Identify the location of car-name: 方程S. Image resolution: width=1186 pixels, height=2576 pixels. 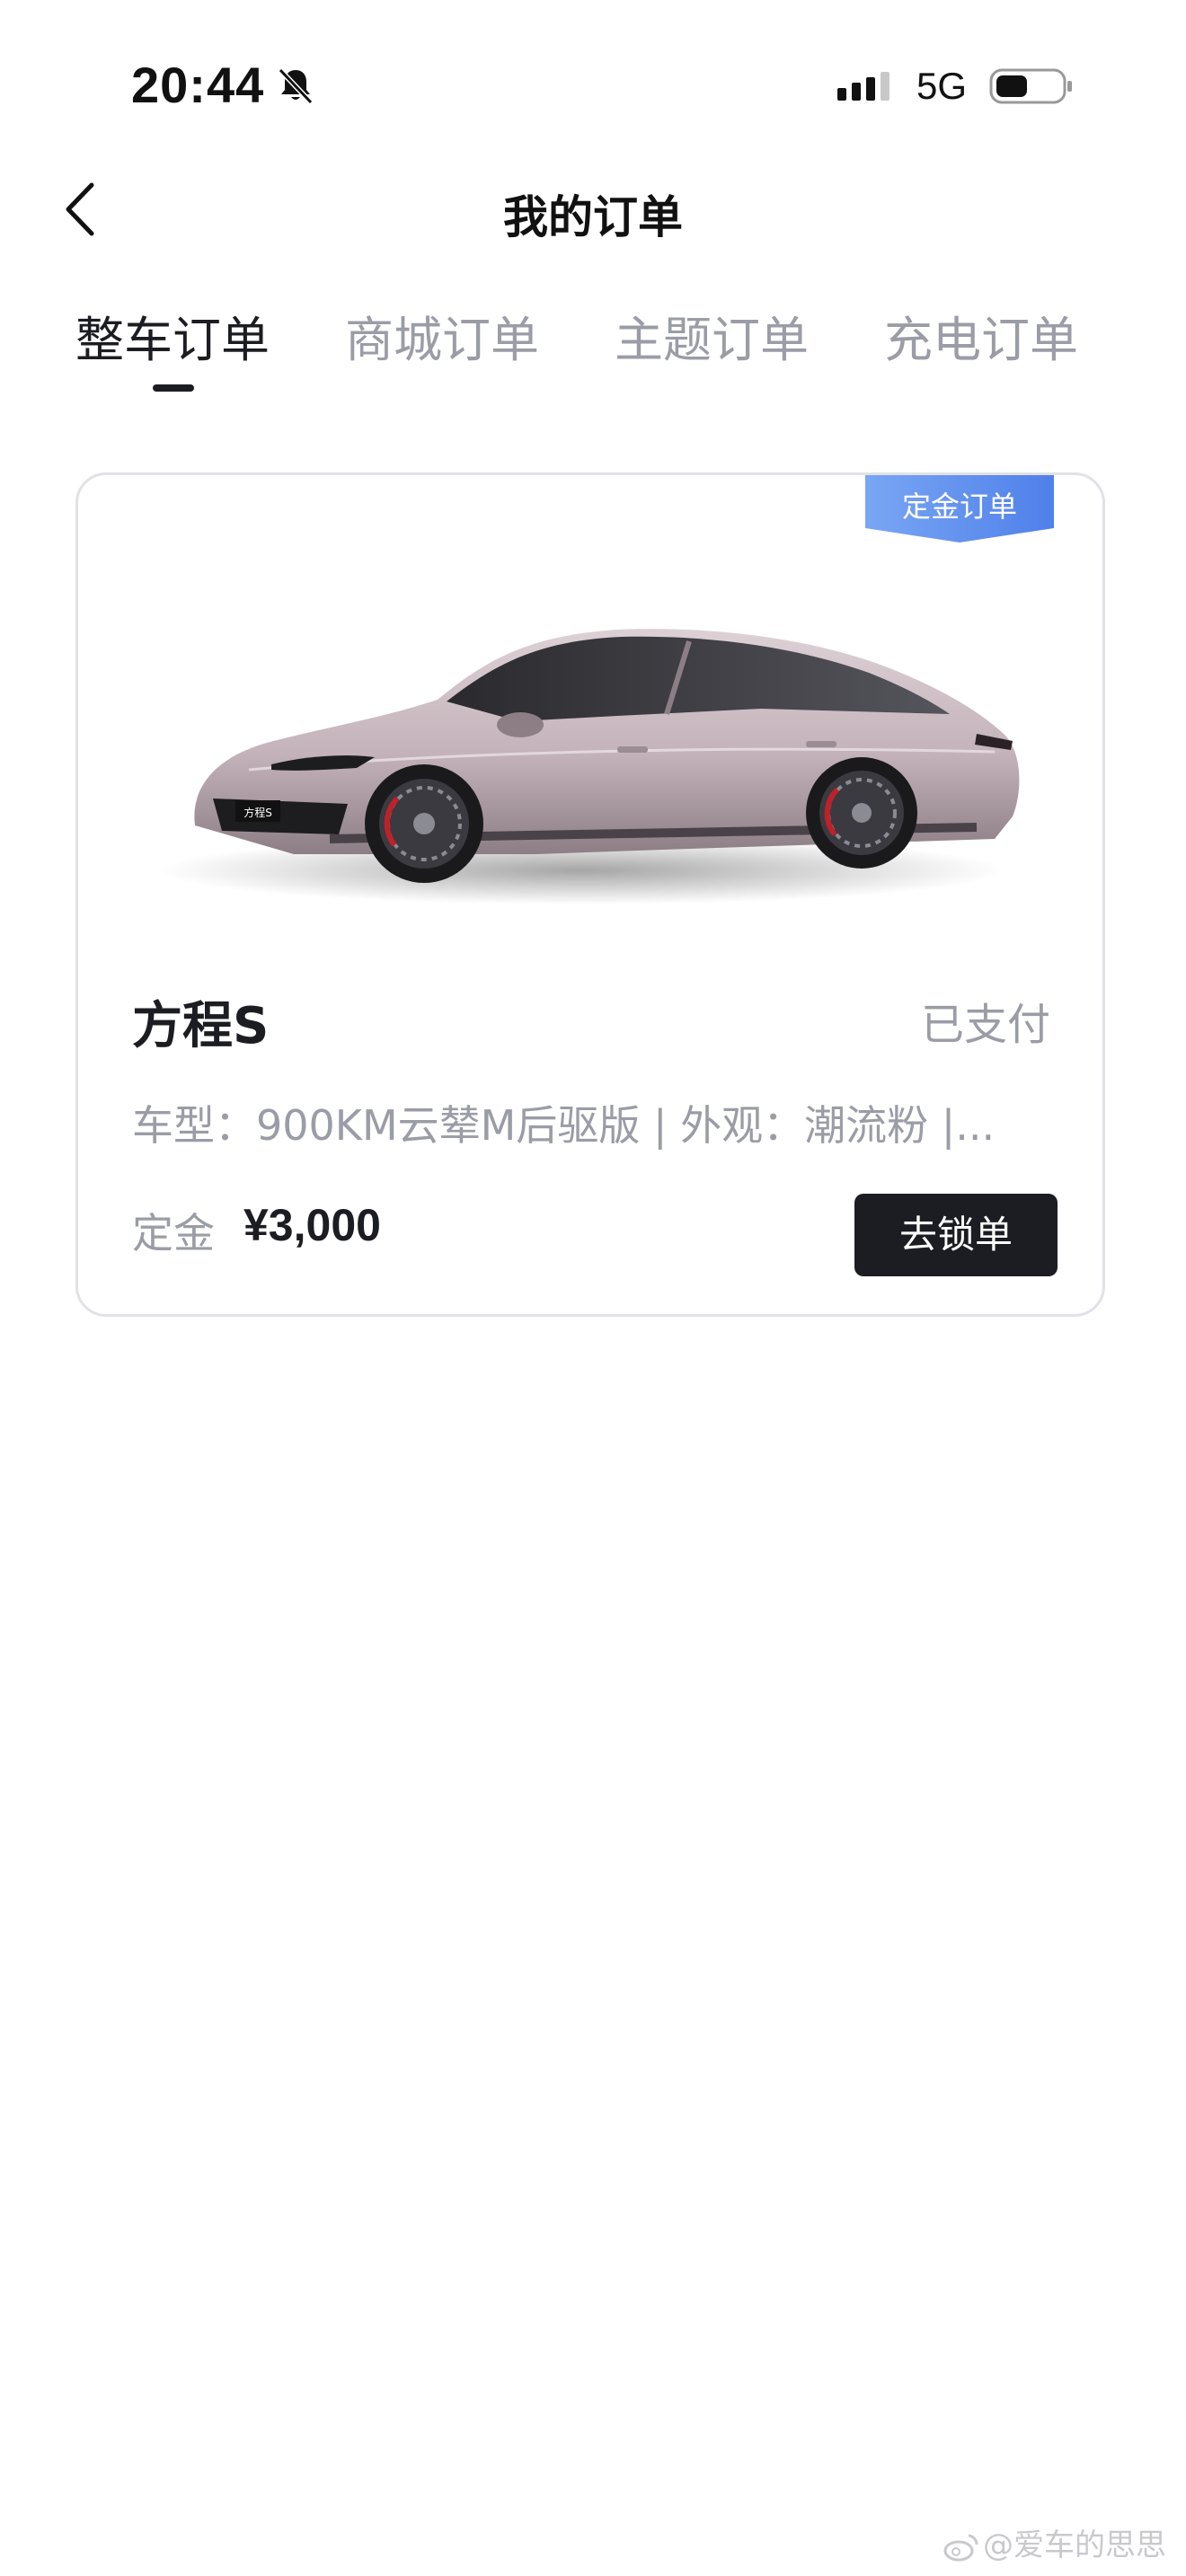
(201, 1026).